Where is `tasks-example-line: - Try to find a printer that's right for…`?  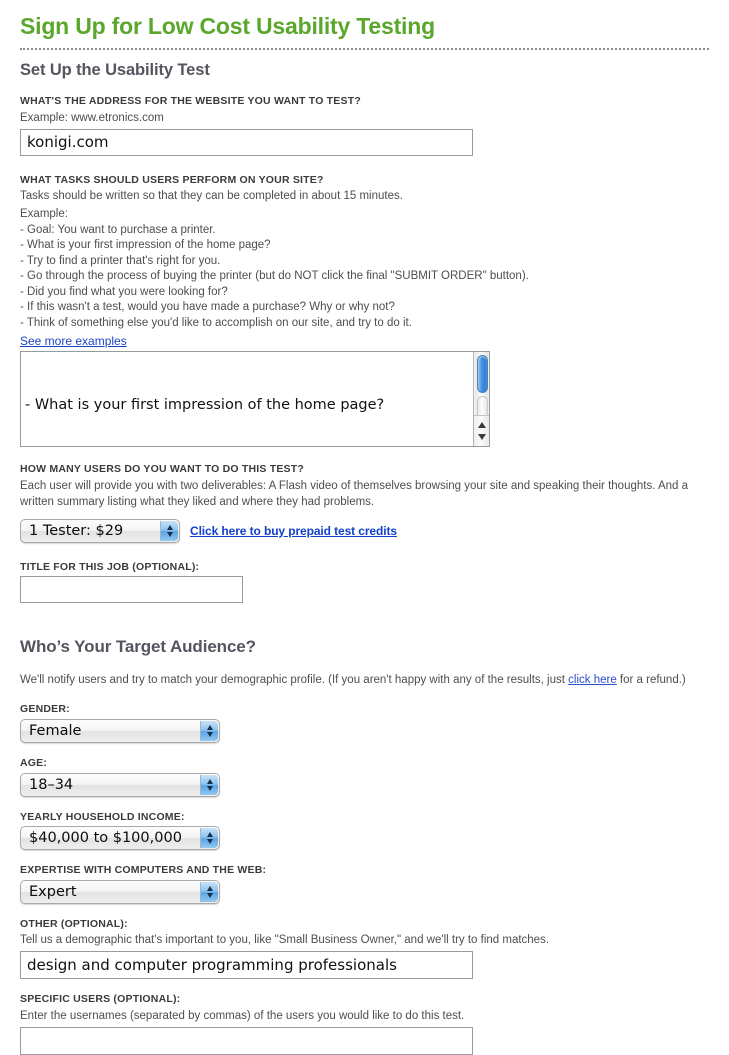 tasks-example-line: - Try to find a printer that's right for… is located at coordinates (120, 260).